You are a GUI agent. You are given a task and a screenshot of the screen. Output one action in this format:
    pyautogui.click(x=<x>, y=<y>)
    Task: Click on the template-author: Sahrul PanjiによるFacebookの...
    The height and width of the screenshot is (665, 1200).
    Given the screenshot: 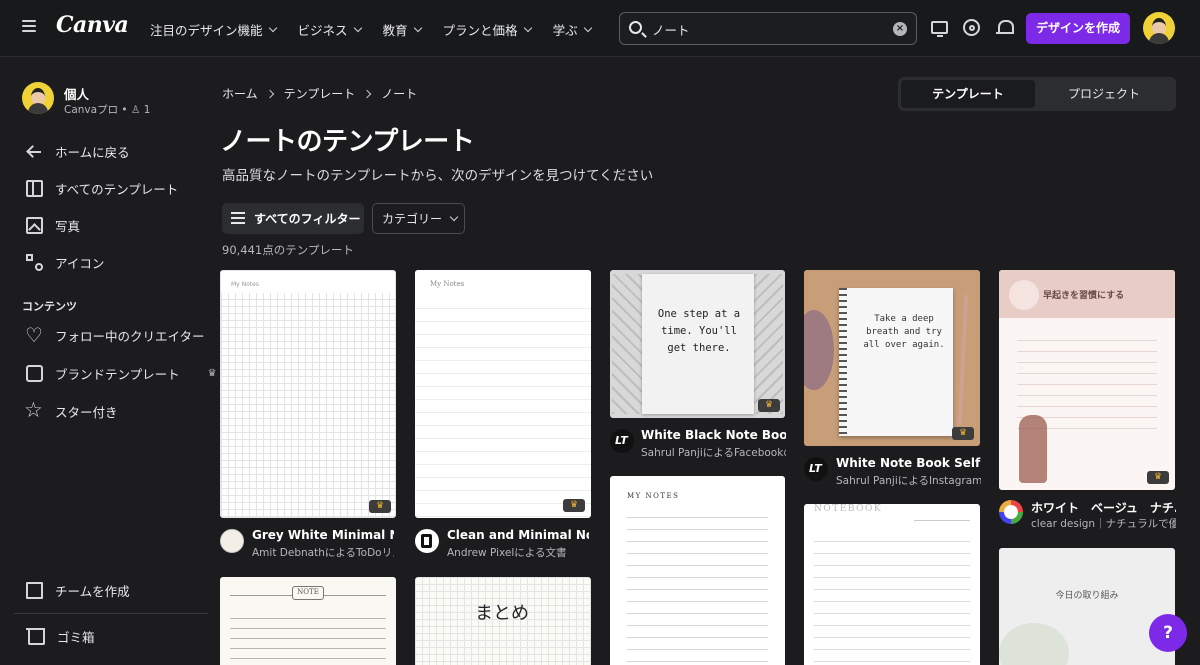 What is the action you would take?
    pyautogui.click(x=713, y=452)
    